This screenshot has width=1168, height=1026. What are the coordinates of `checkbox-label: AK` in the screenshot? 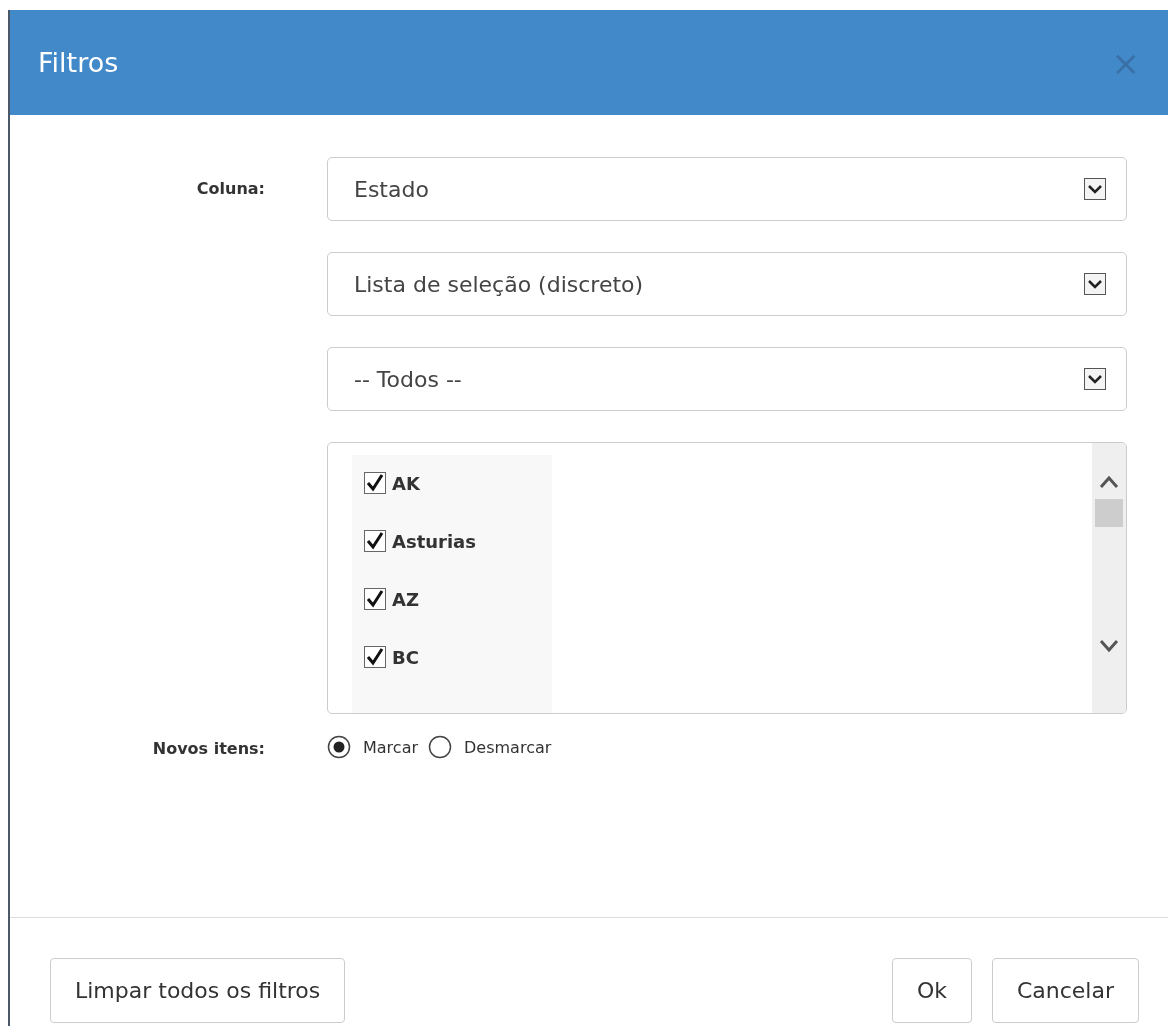 It's located at (406, 483).